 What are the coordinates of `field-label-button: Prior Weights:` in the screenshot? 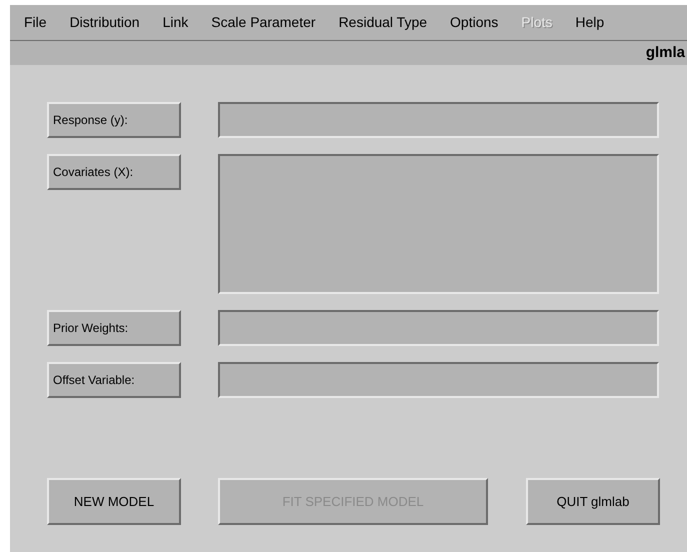 It's located at (114, 328).